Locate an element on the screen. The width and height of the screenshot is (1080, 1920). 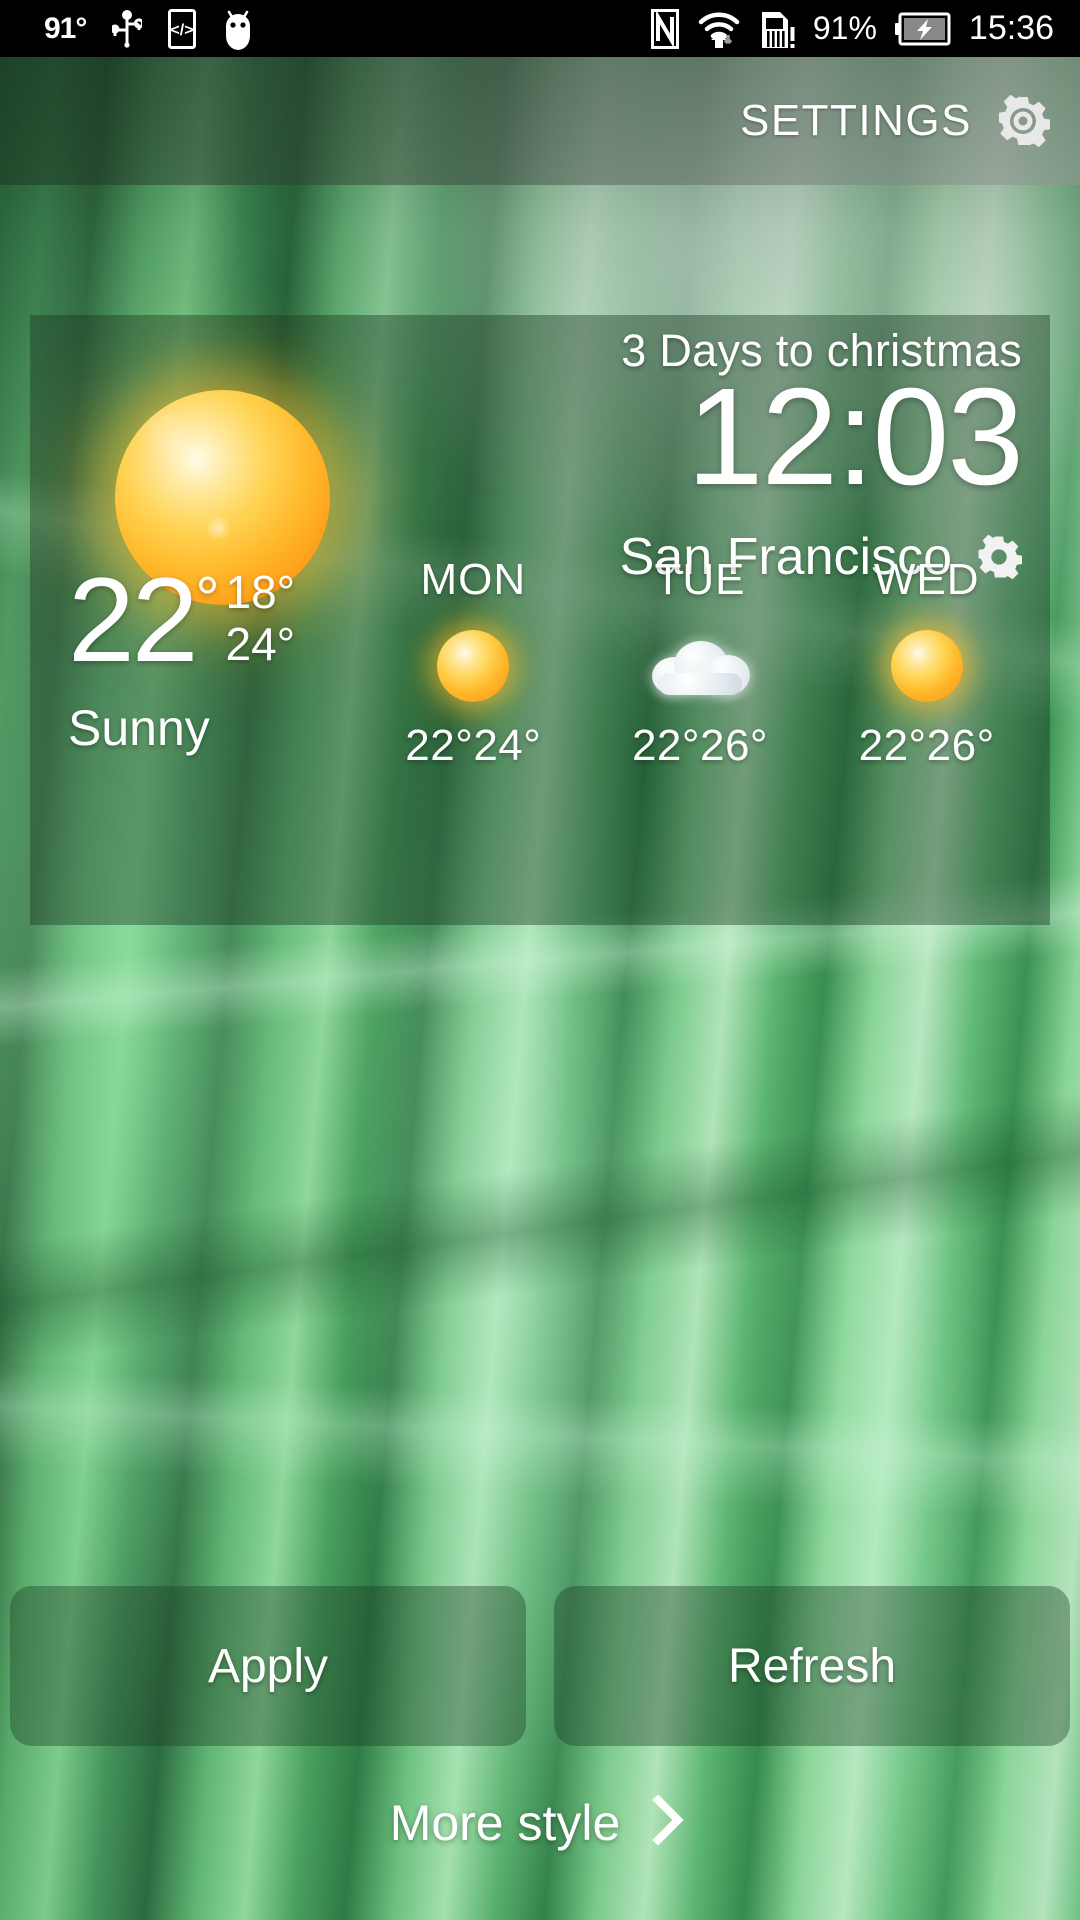
nfc-icon is located at coordinates (664, 28).